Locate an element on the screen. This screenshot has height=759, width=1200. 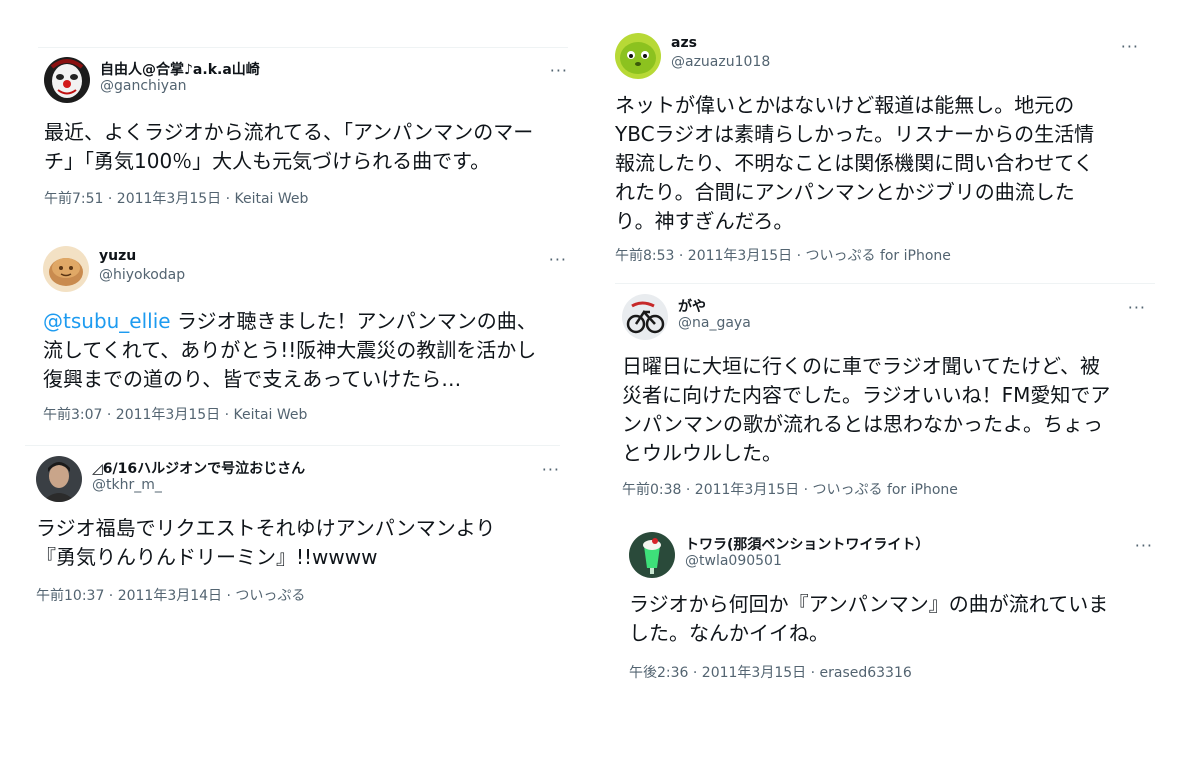
tweet-text-line: とウルウルした。 is located at coordinates (702, 453).